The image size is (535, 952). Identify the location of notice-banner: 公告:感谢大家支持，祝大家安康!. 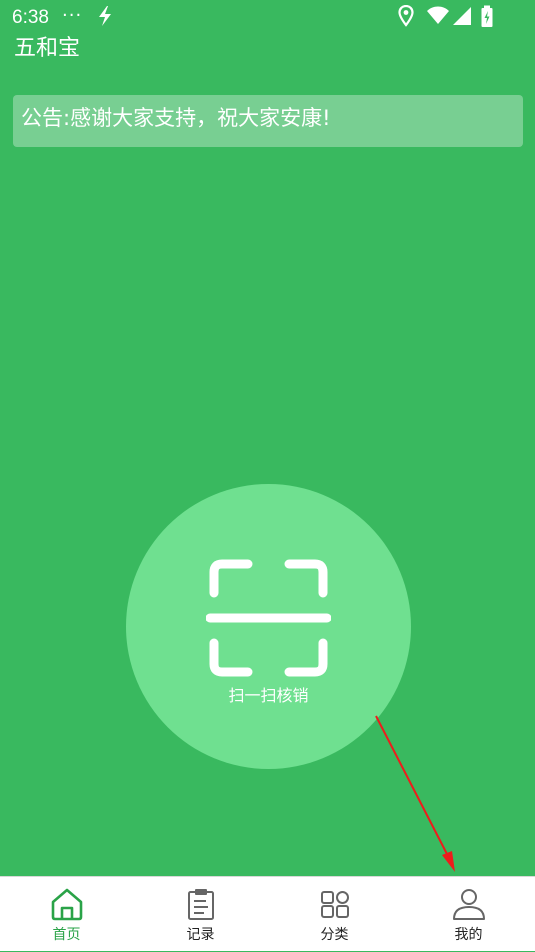
(268, 121).